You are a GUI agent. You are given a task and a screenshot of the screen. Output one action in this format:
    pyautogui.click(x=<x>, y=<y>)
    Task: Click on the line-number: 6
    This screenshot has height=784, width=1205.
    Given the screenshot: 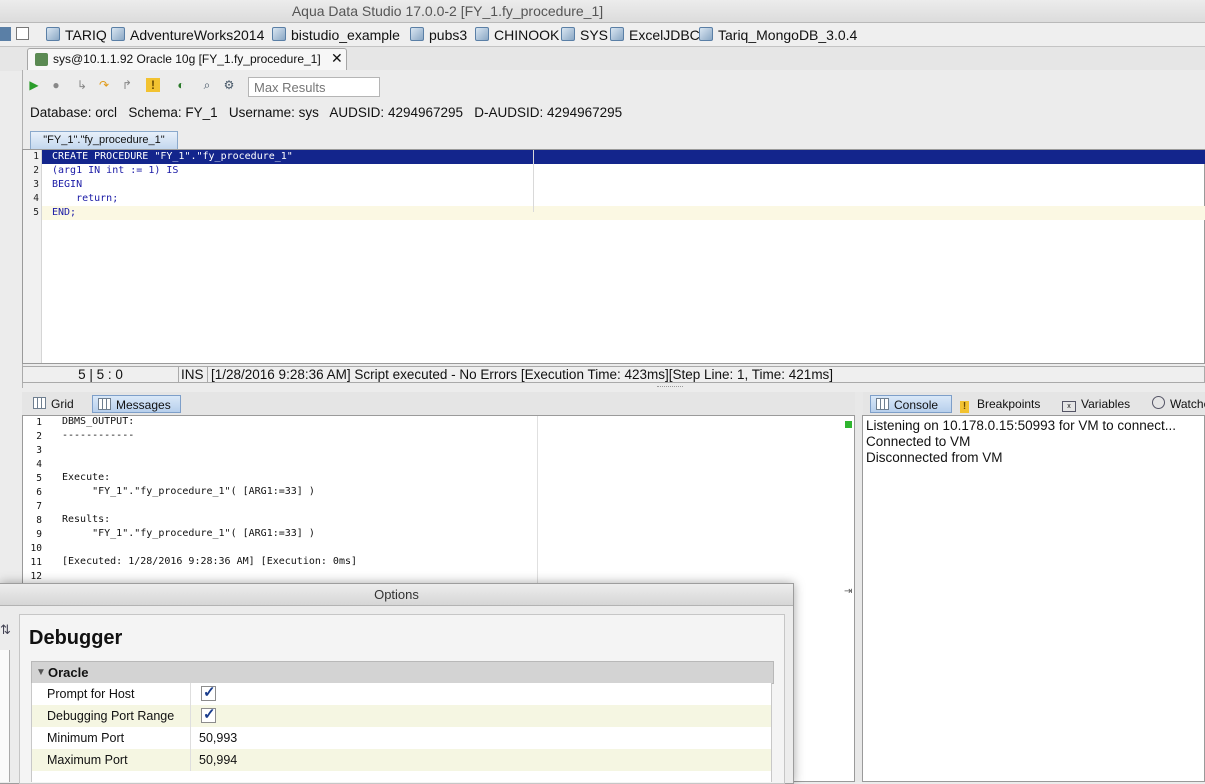 What is the action you would take?
    pyautogui.click(x=39, y=492)
    